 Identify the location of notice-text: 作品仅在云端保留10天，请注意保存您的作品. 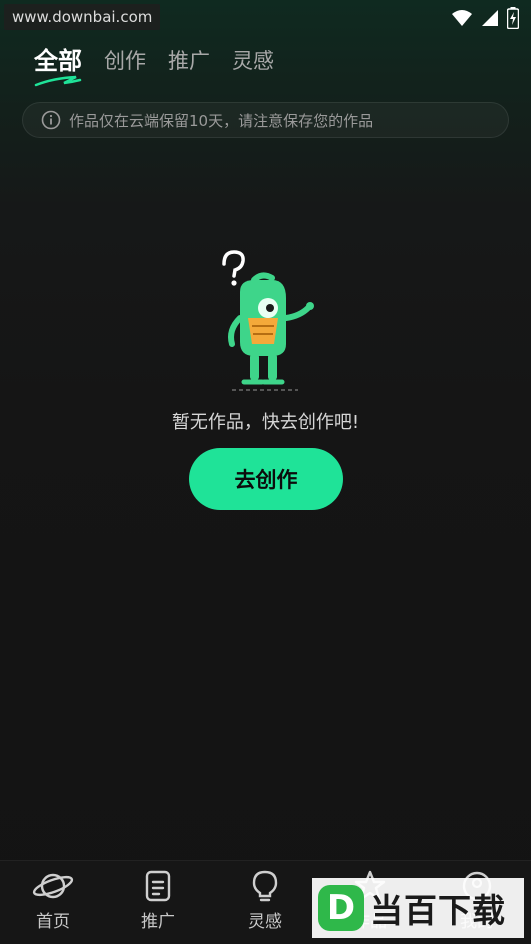
(221, 120).